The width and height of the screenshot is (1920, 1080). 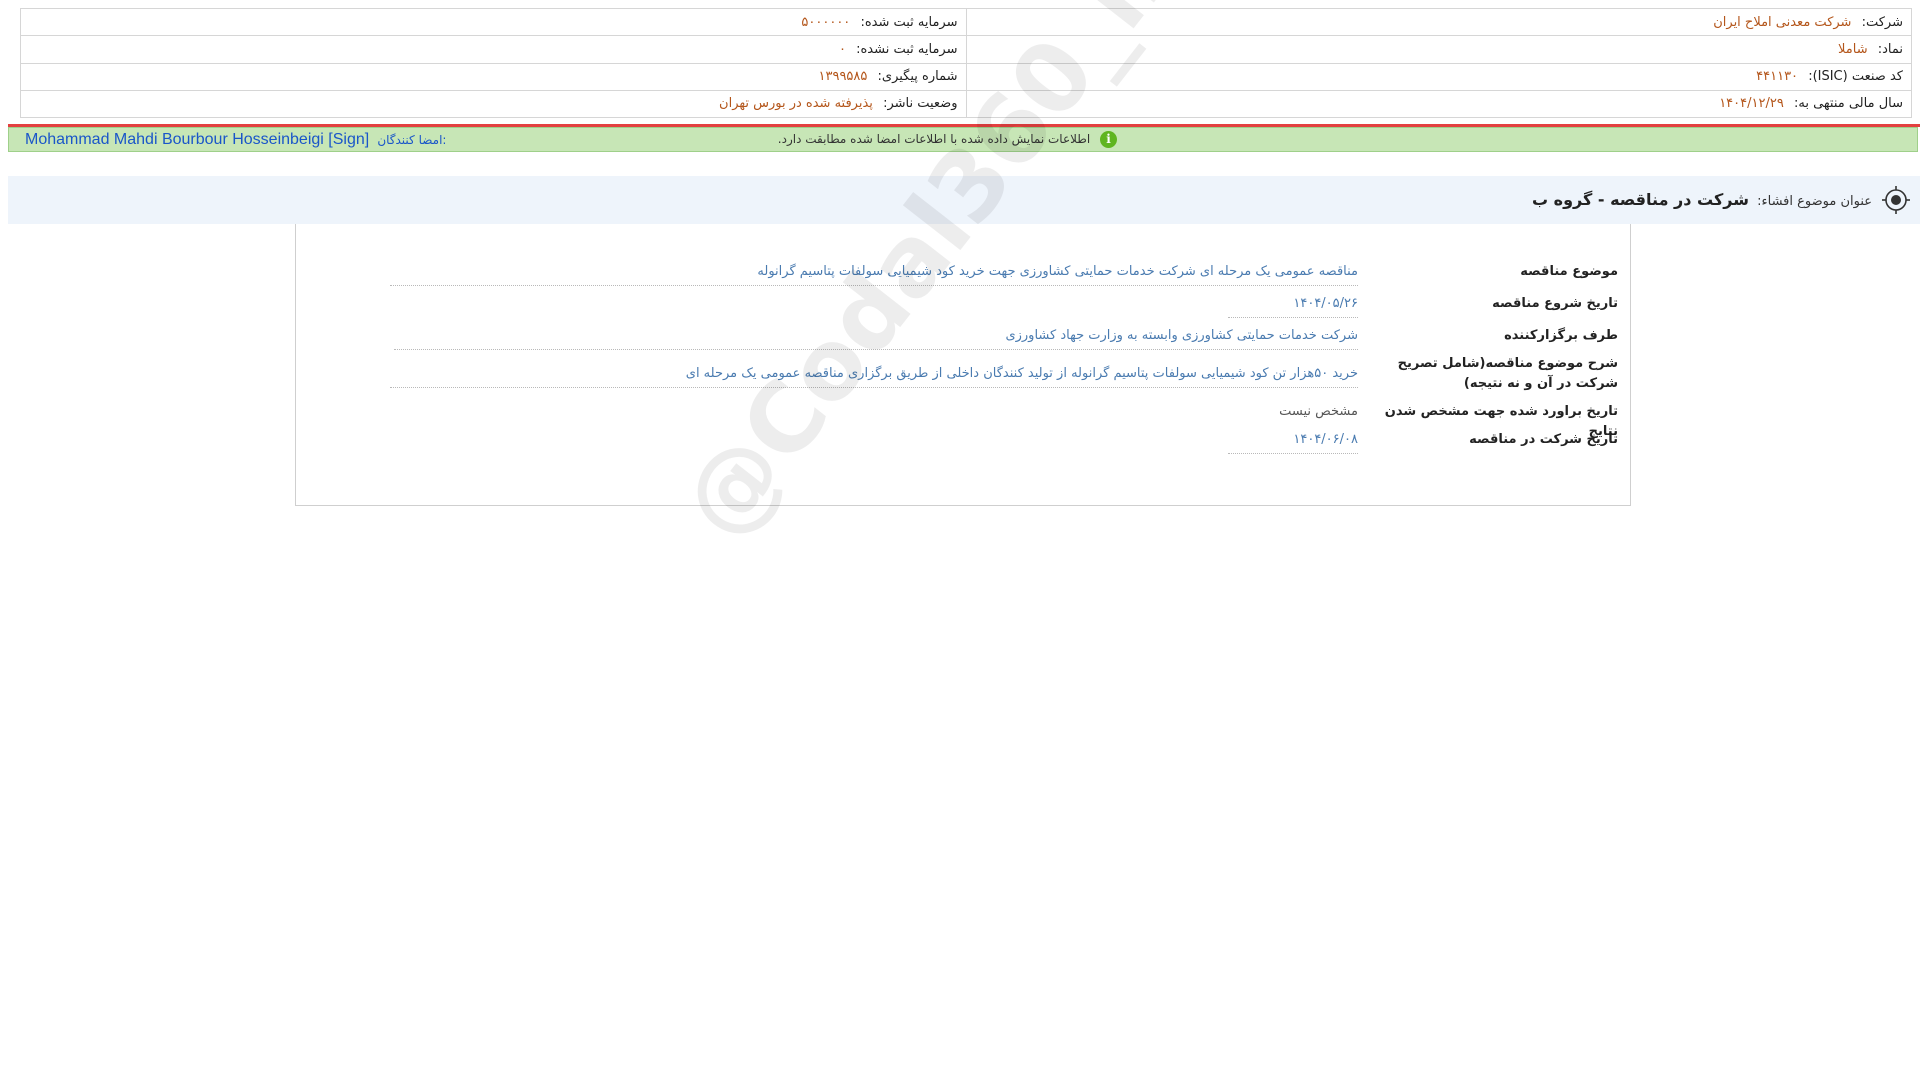 What do you see at coordinates (1293, 442) in the screenshot?
I see `tender-value: ۱۴۰۴/۰۶/۰۸` at bounding box center [1293, 442].